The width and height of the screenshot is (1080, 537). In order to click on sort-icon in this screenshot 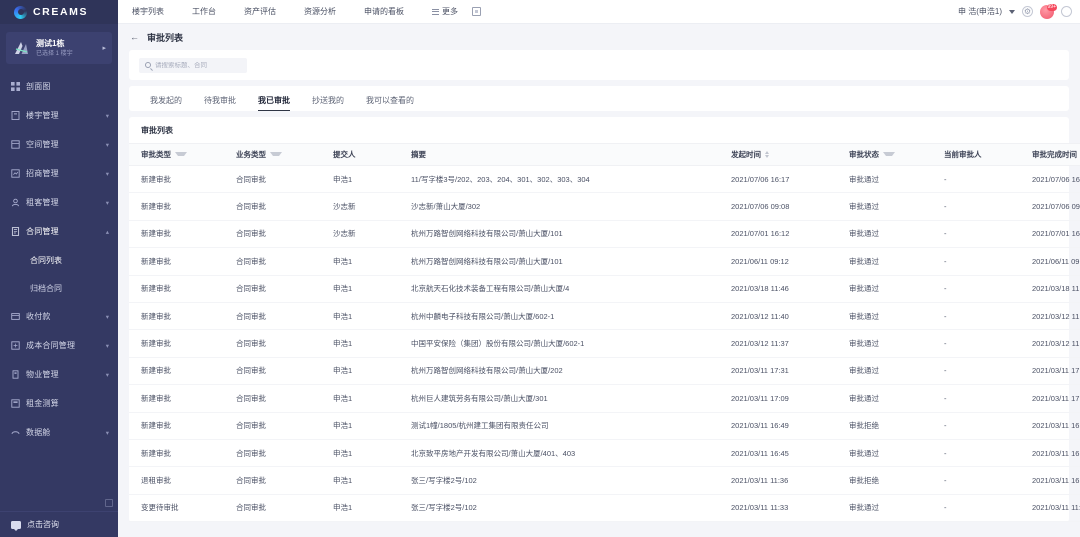, I will do `click(767, 154)`.